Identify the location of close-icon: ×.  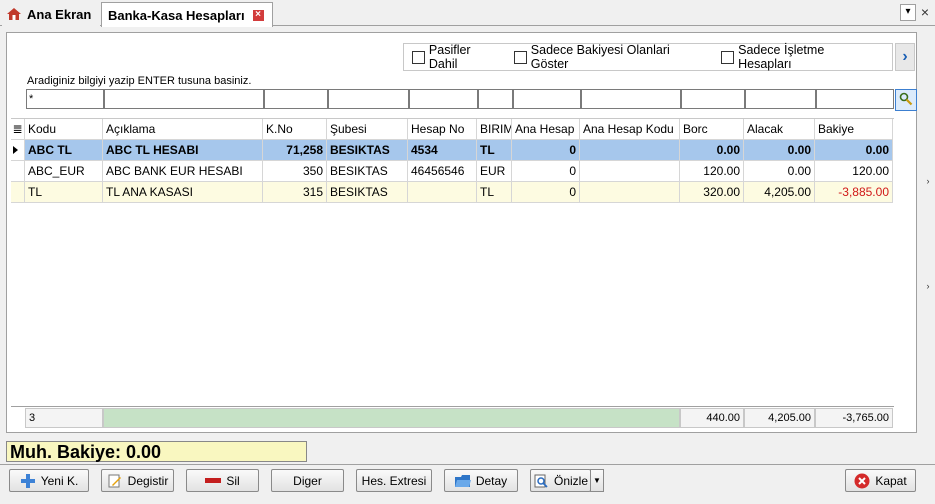
(925, 12).